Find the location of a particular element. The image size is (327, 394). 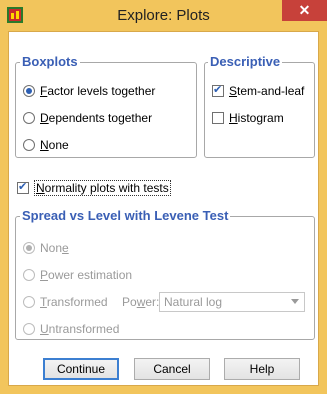

power-select: Natural log is located at coordinates (232, 302).